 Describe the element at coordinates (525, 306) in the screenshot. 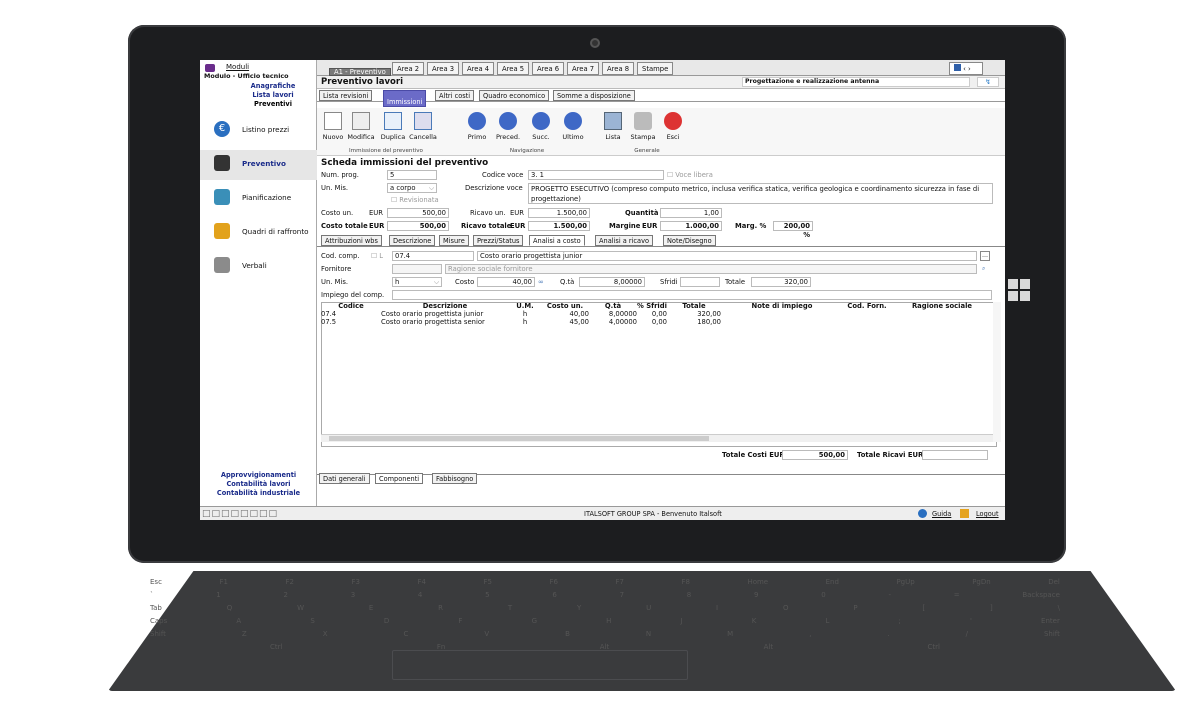

I see `column-header: U.M.` at that location.